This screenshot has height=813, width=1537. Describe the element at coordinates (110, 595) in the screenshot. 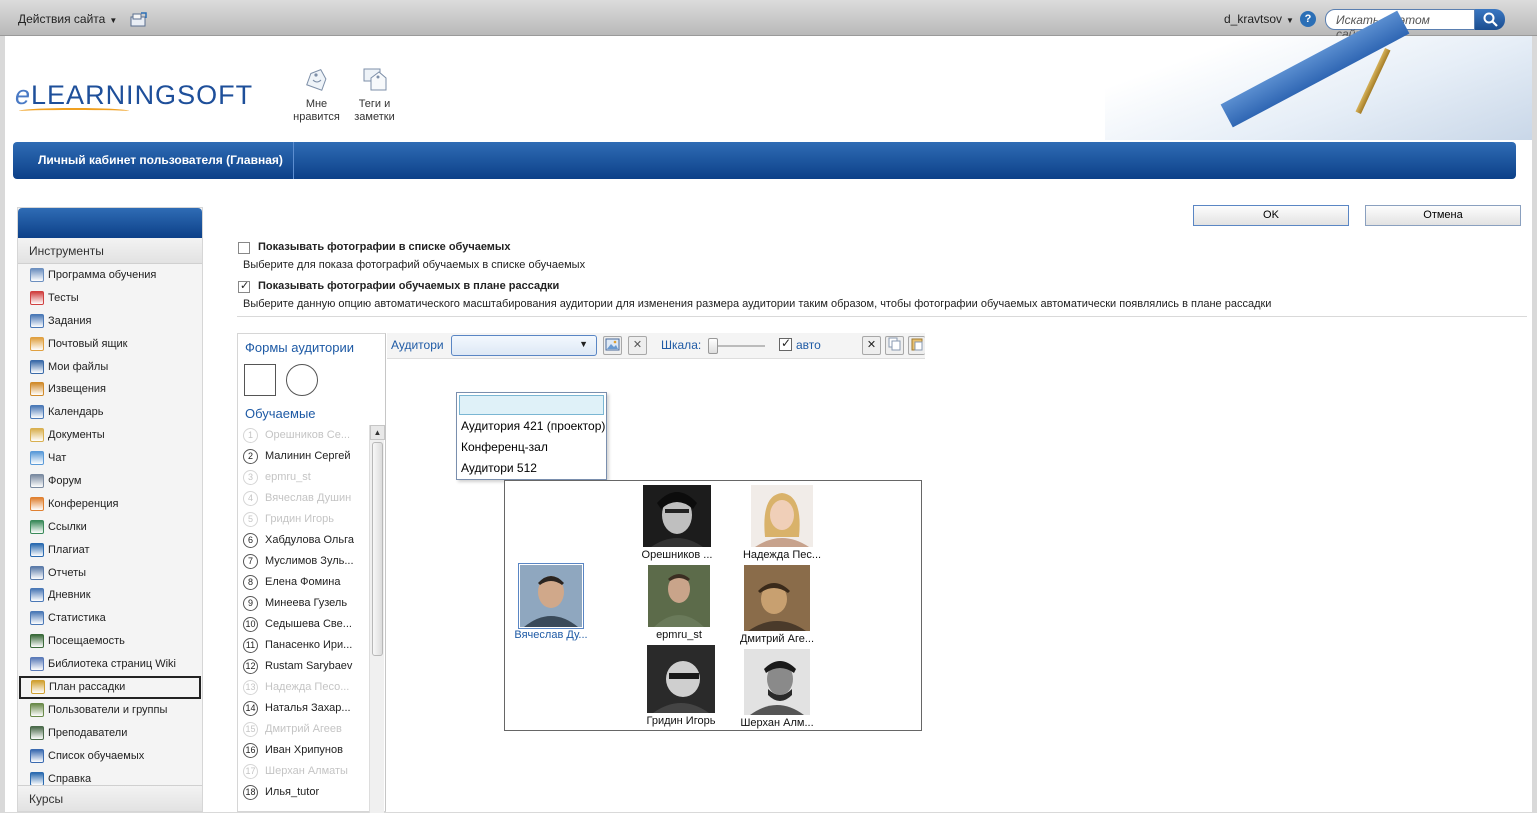

I see `nav-item-diary: Дневник` at that location.